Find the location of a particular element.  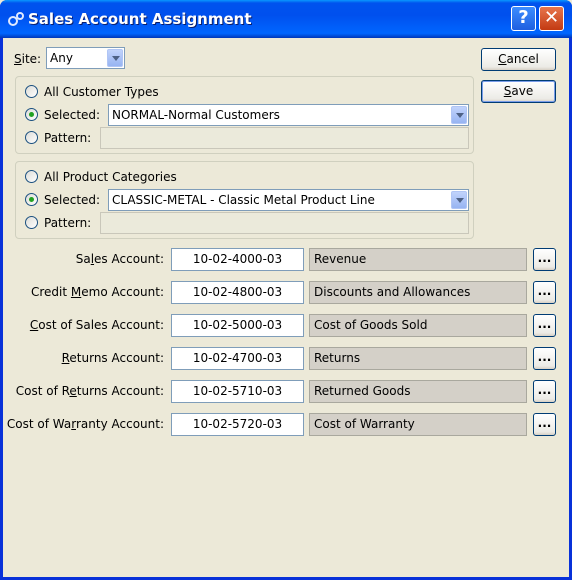

site-value: Any is located at coordinates (61, 58).